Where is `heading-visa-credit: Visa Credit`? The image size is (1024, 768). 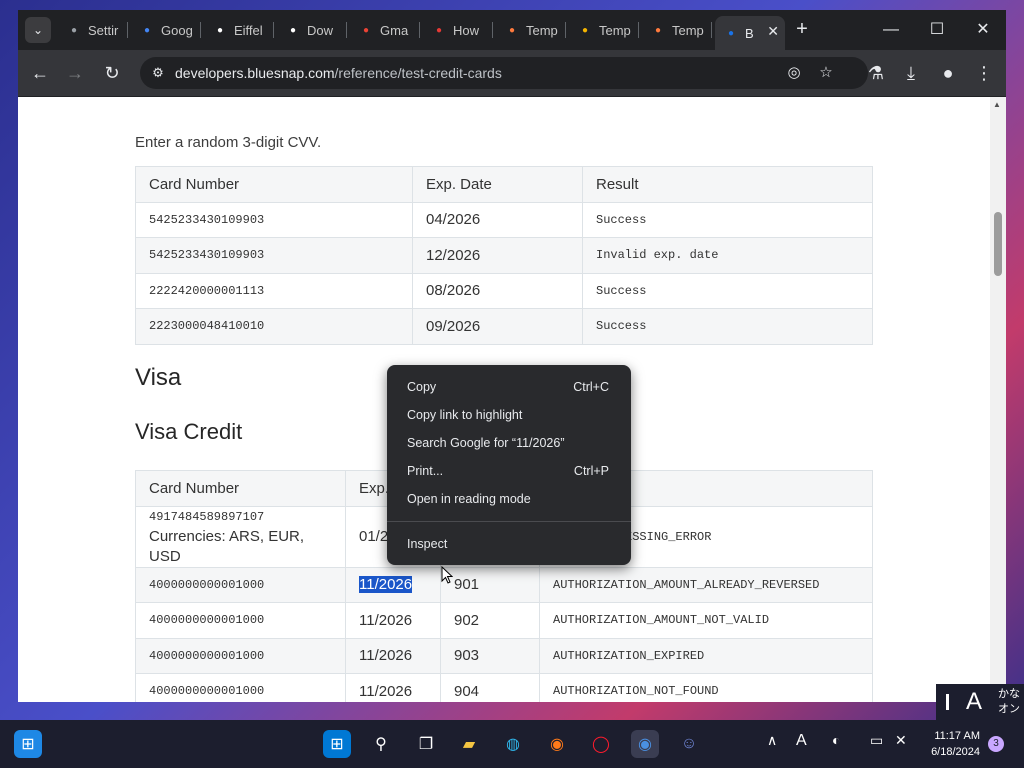
heading-visa-credit: Visa Credit is located at coordinates (189, 431).